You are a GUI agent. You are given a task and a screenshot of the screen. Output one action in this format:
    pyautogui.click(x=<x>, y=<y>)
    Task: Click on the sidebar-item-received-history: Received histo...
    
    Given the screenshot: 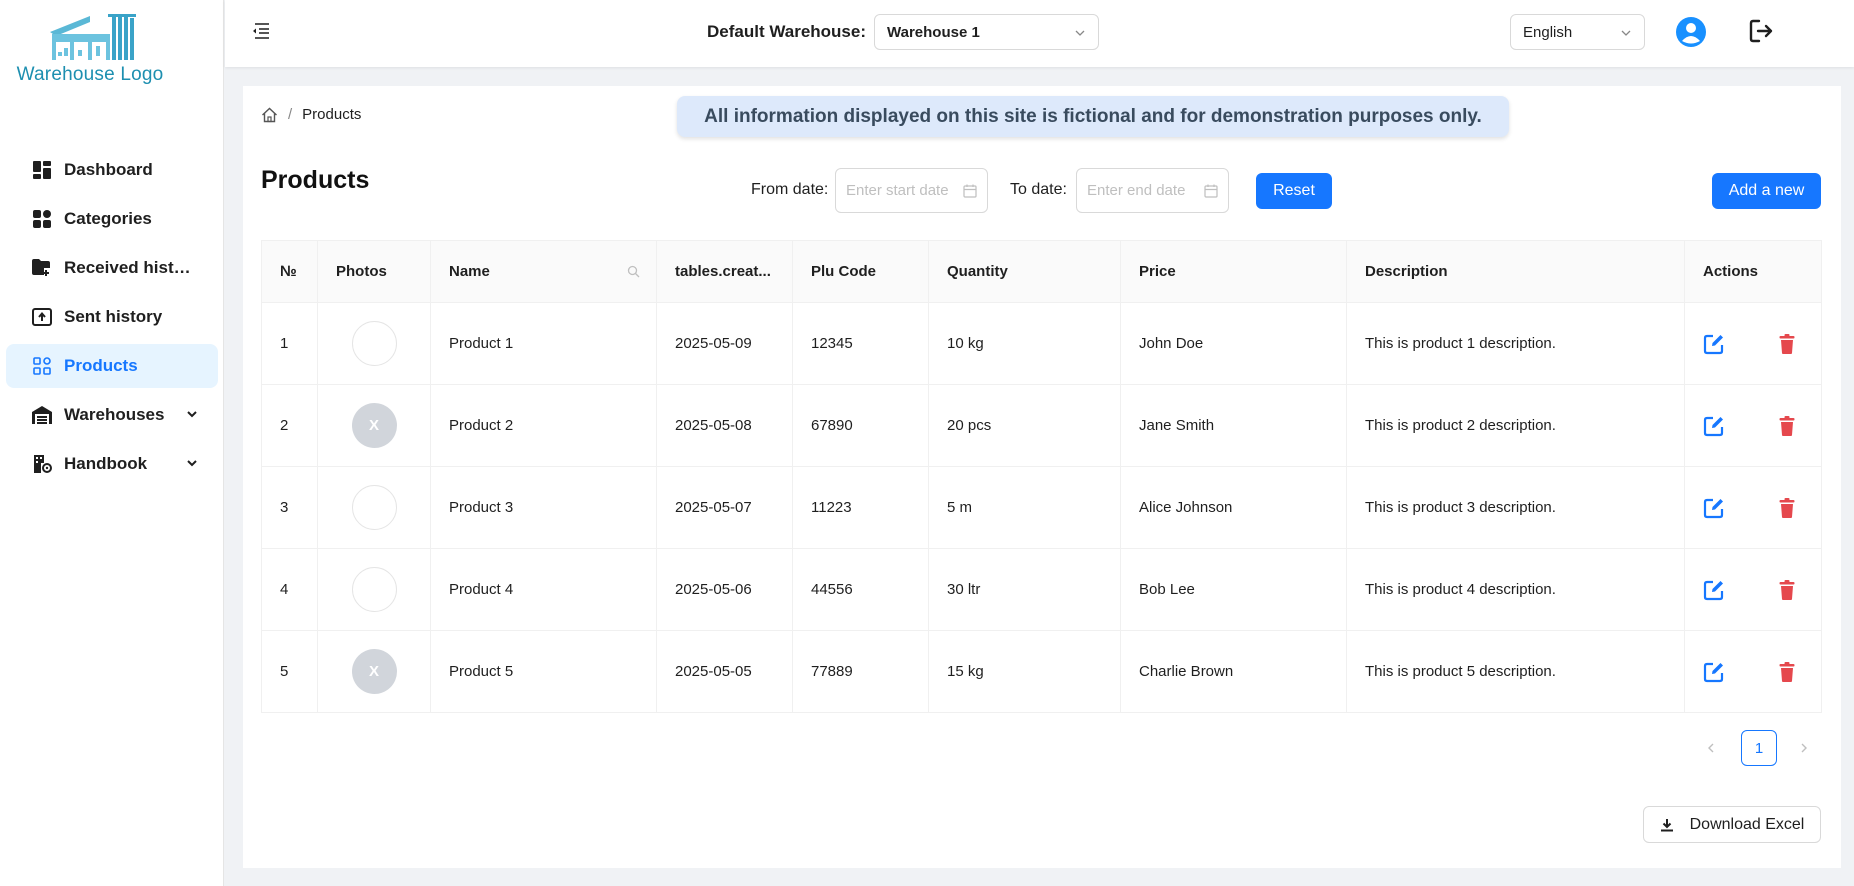 What is the action you would take?
    pyautogui.click(x=112, y=268)
    